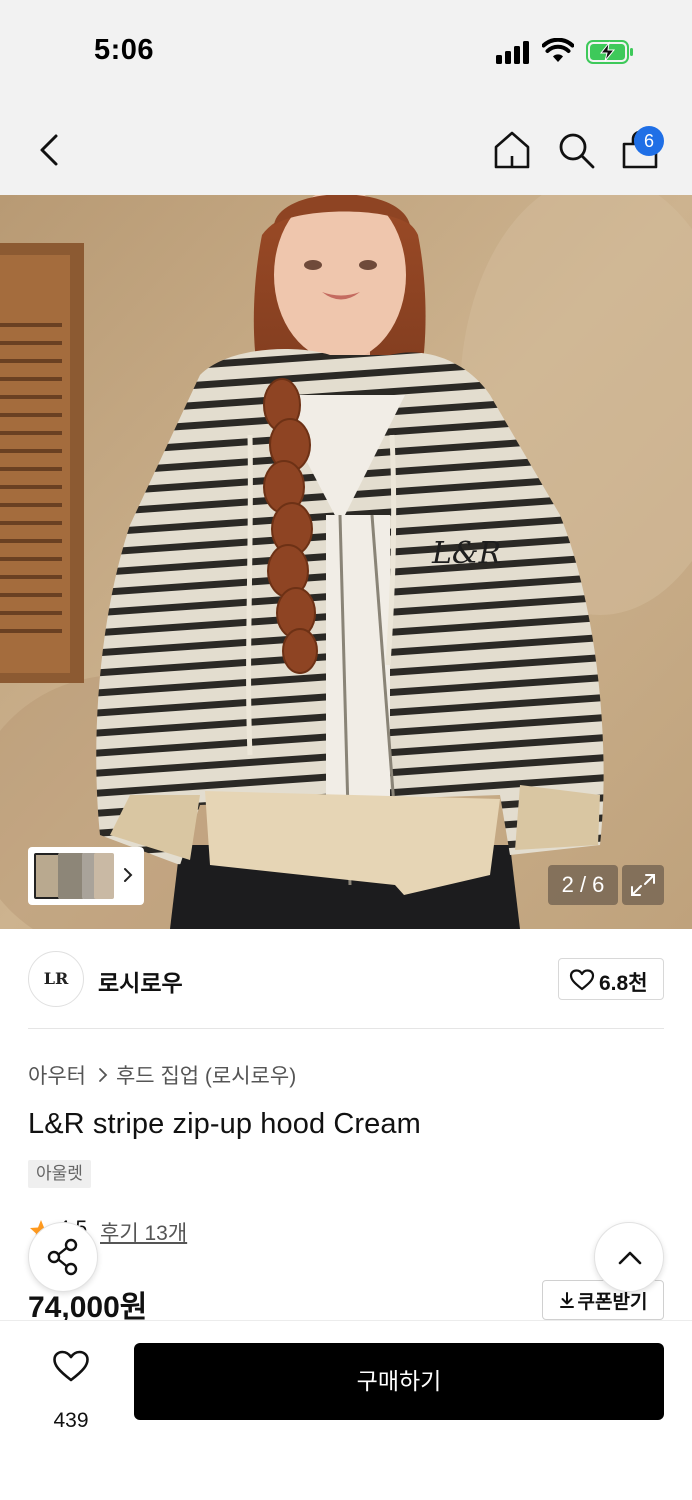 The image size is (692, 1500). What do you see at coordinates (346, 147) in the screenshot?
I see `app-header` at bounding box center [346, 147].